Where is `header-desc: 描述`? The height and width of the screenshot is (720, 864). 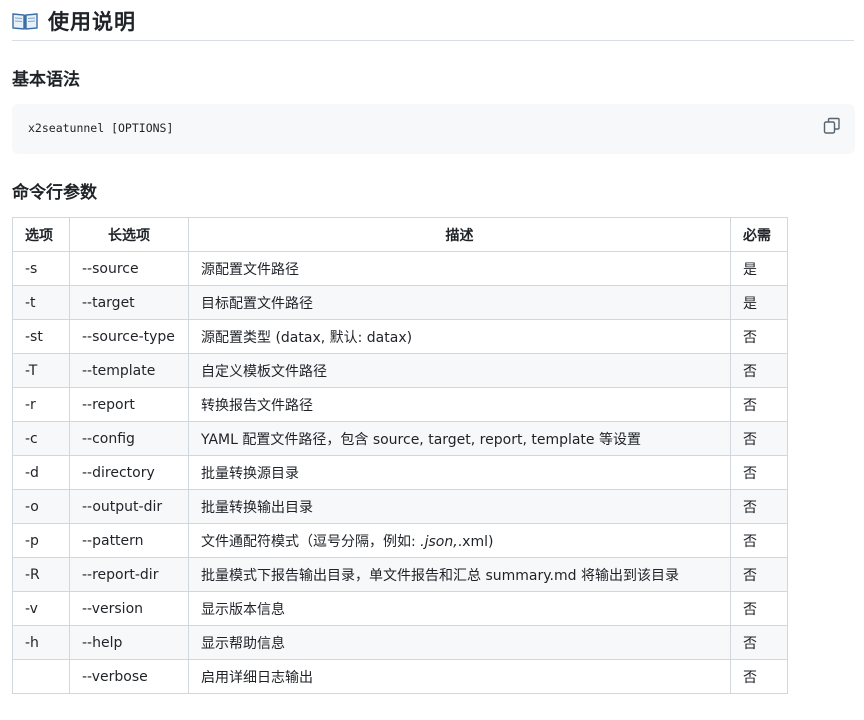
header-desc: 描述 is located at coordinates (459, 234).